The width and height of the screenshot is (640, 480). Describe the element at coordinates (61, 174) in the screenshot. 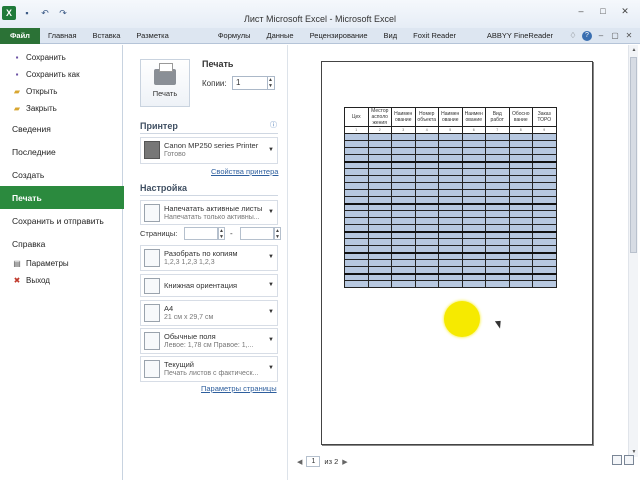

I see `nav-new: Создать` at that location.